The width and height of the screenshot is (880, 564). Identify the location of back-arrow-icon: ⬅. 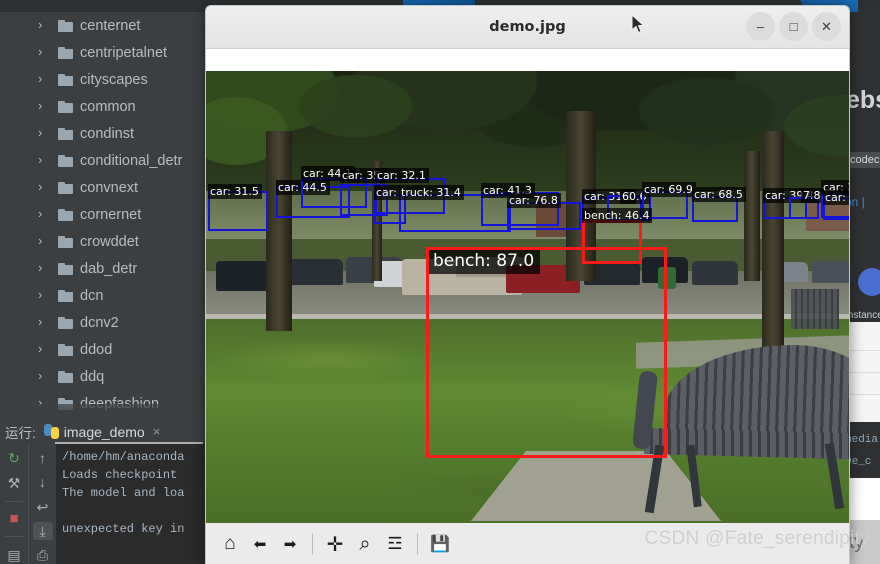
(260, 544).